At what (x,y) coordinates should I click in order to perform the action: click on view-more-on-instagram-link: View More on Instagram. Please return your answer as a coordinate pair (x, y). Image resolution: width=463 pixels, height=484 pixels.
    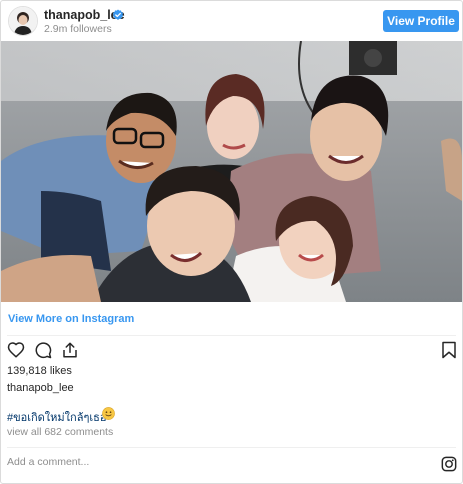
    Looking at the image, I should click on (71, 319).